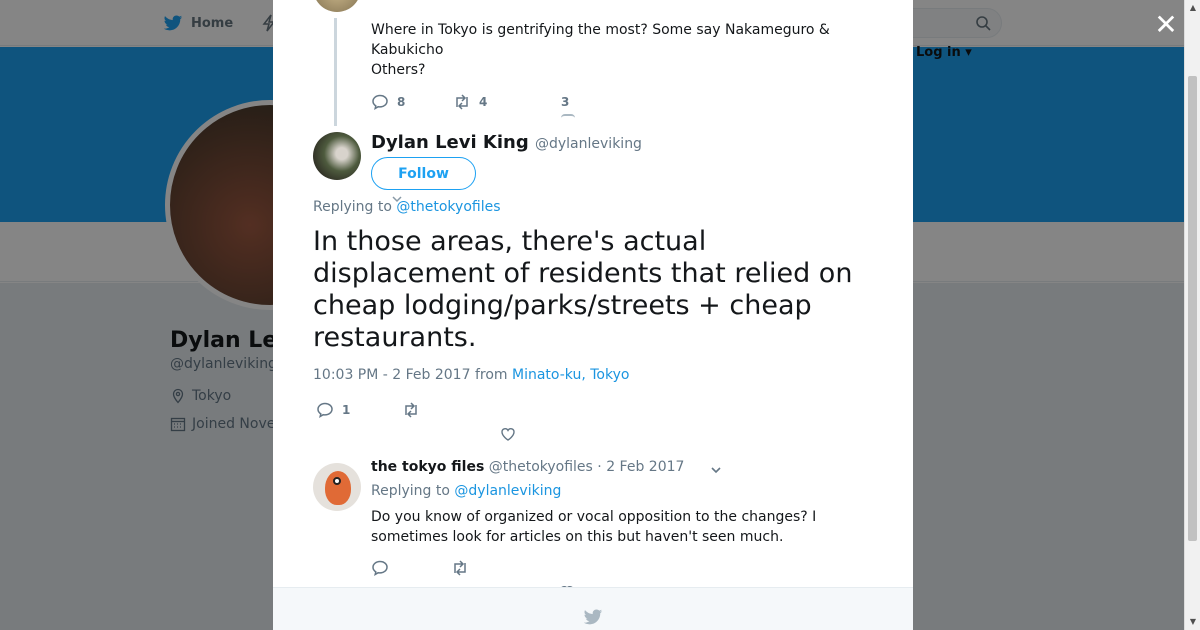 The image size is (1200, 630). I want to click on tweet-from-label: from, so click(491, 375).